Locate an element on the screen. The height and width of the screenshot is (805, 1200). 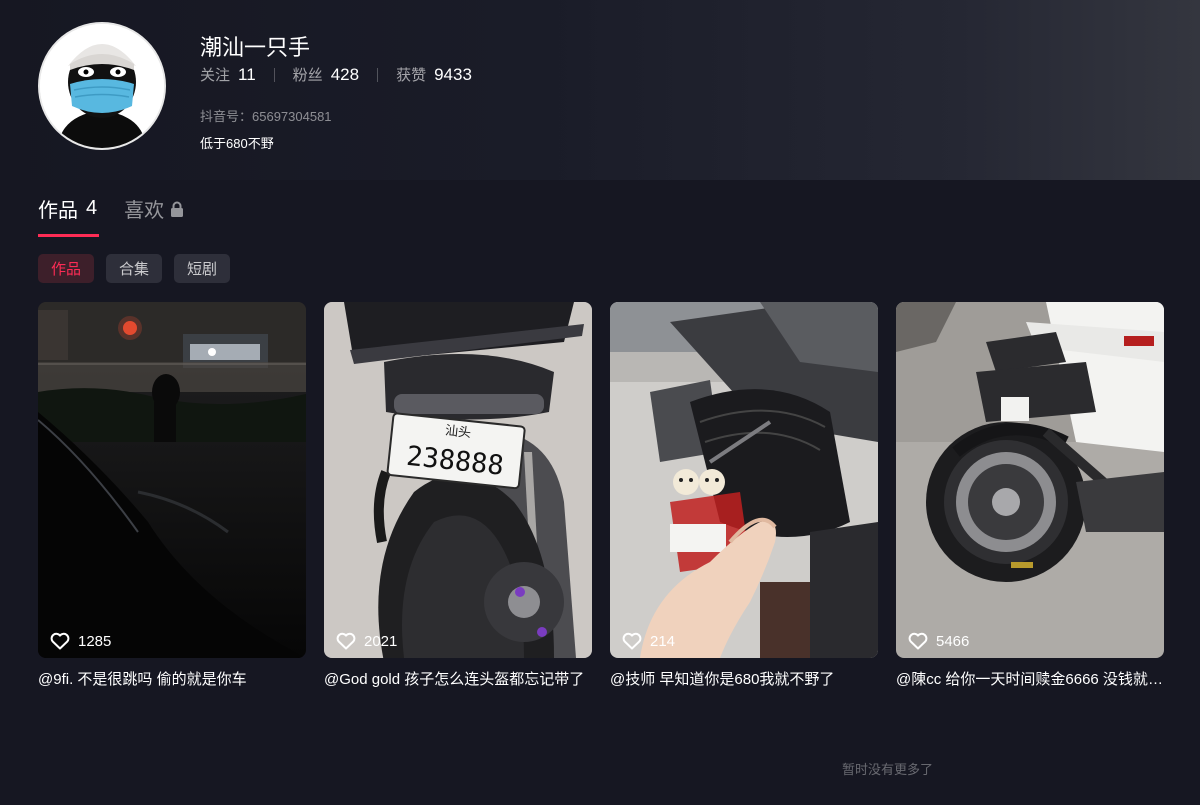
likes-stat: 获赞 9433 is located at coordinates (434, 74).